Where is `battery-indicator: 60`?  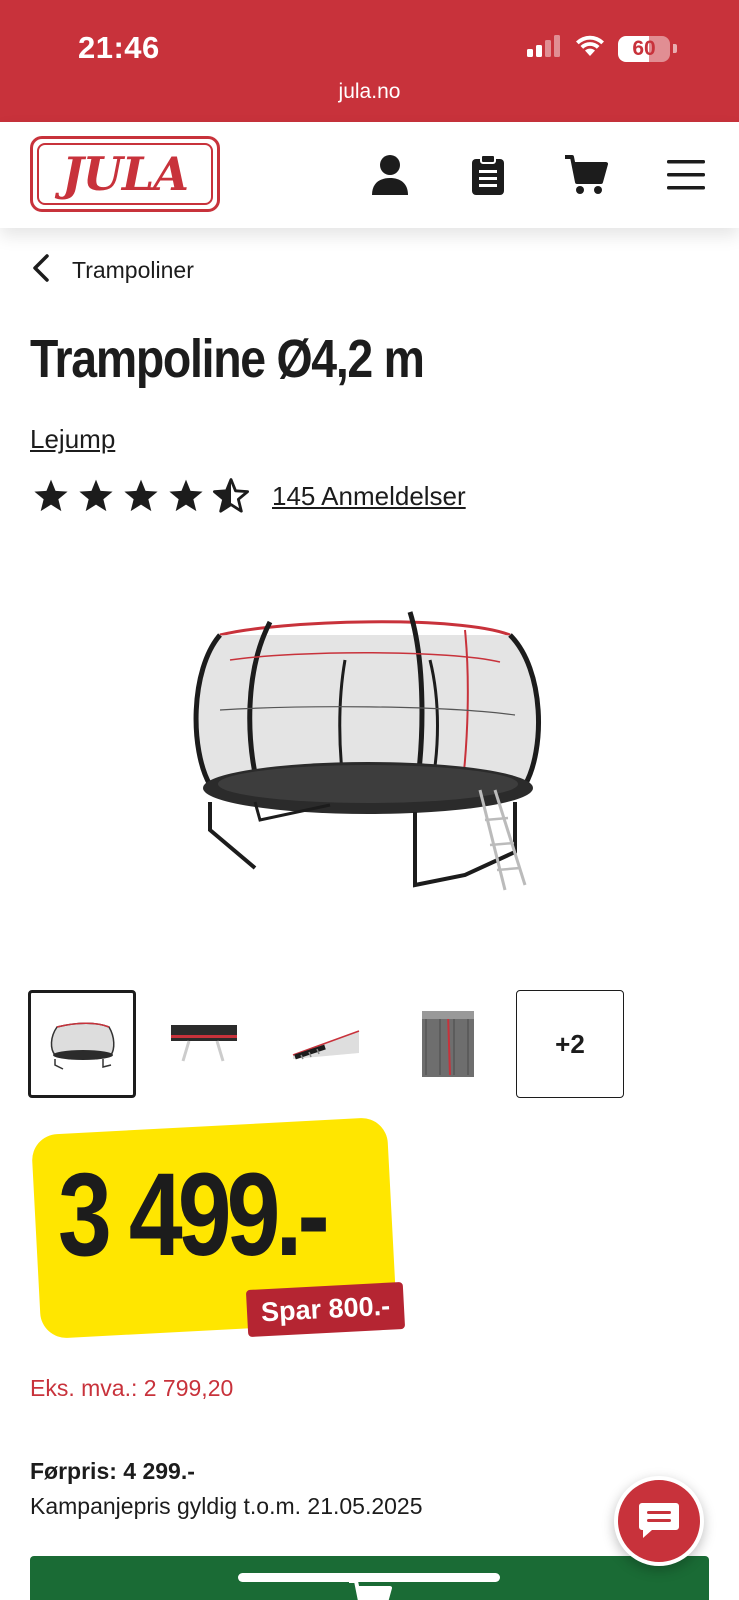 battery-indicator: 60 is located at coordinates (644, 48).